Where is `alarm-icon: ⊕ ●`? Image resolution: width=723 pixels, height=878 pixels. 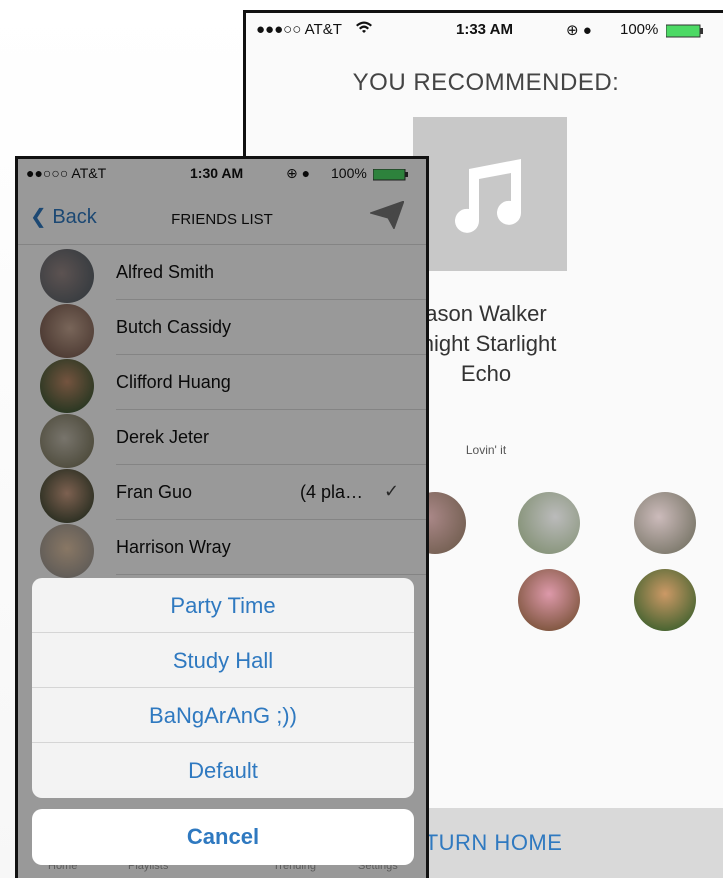
alarm-icon: ⊕ ● is located at coordinates (579, 30).